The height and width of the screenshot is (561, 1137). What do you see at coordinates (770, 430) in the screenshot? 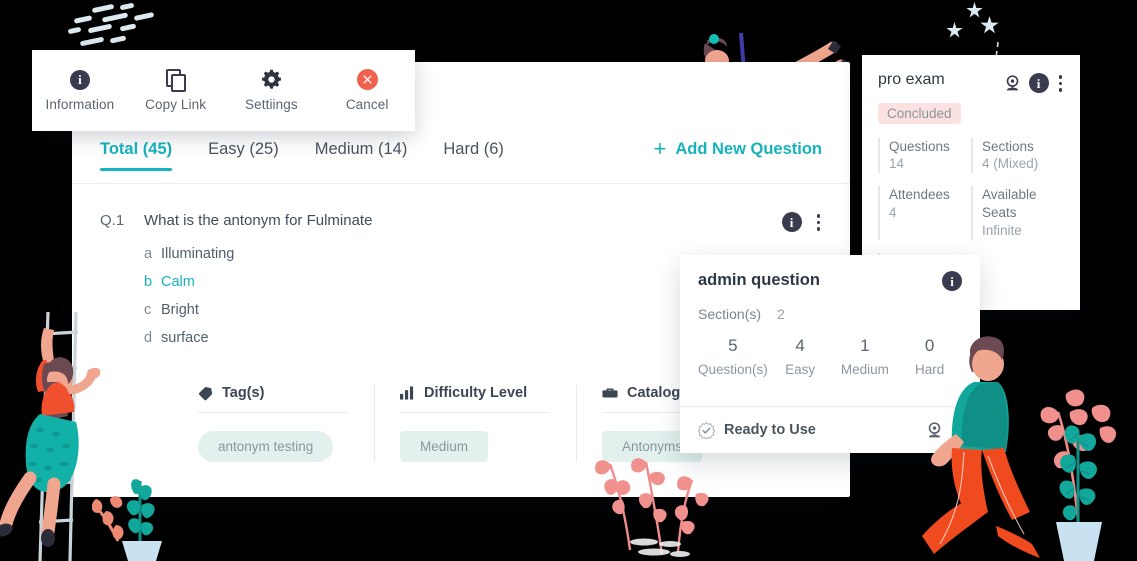
I see `ready-status-label: Ready to Use` at bounding box center [770, 430].